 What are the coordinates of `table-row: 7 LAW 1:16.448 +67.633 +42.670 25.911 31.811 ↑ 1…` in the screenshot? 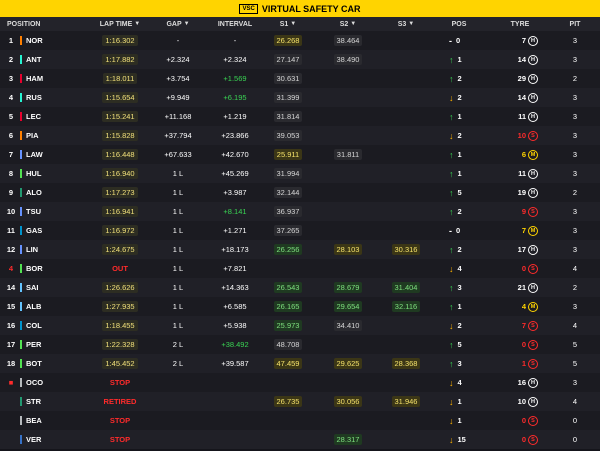 It's located at (300, 154).